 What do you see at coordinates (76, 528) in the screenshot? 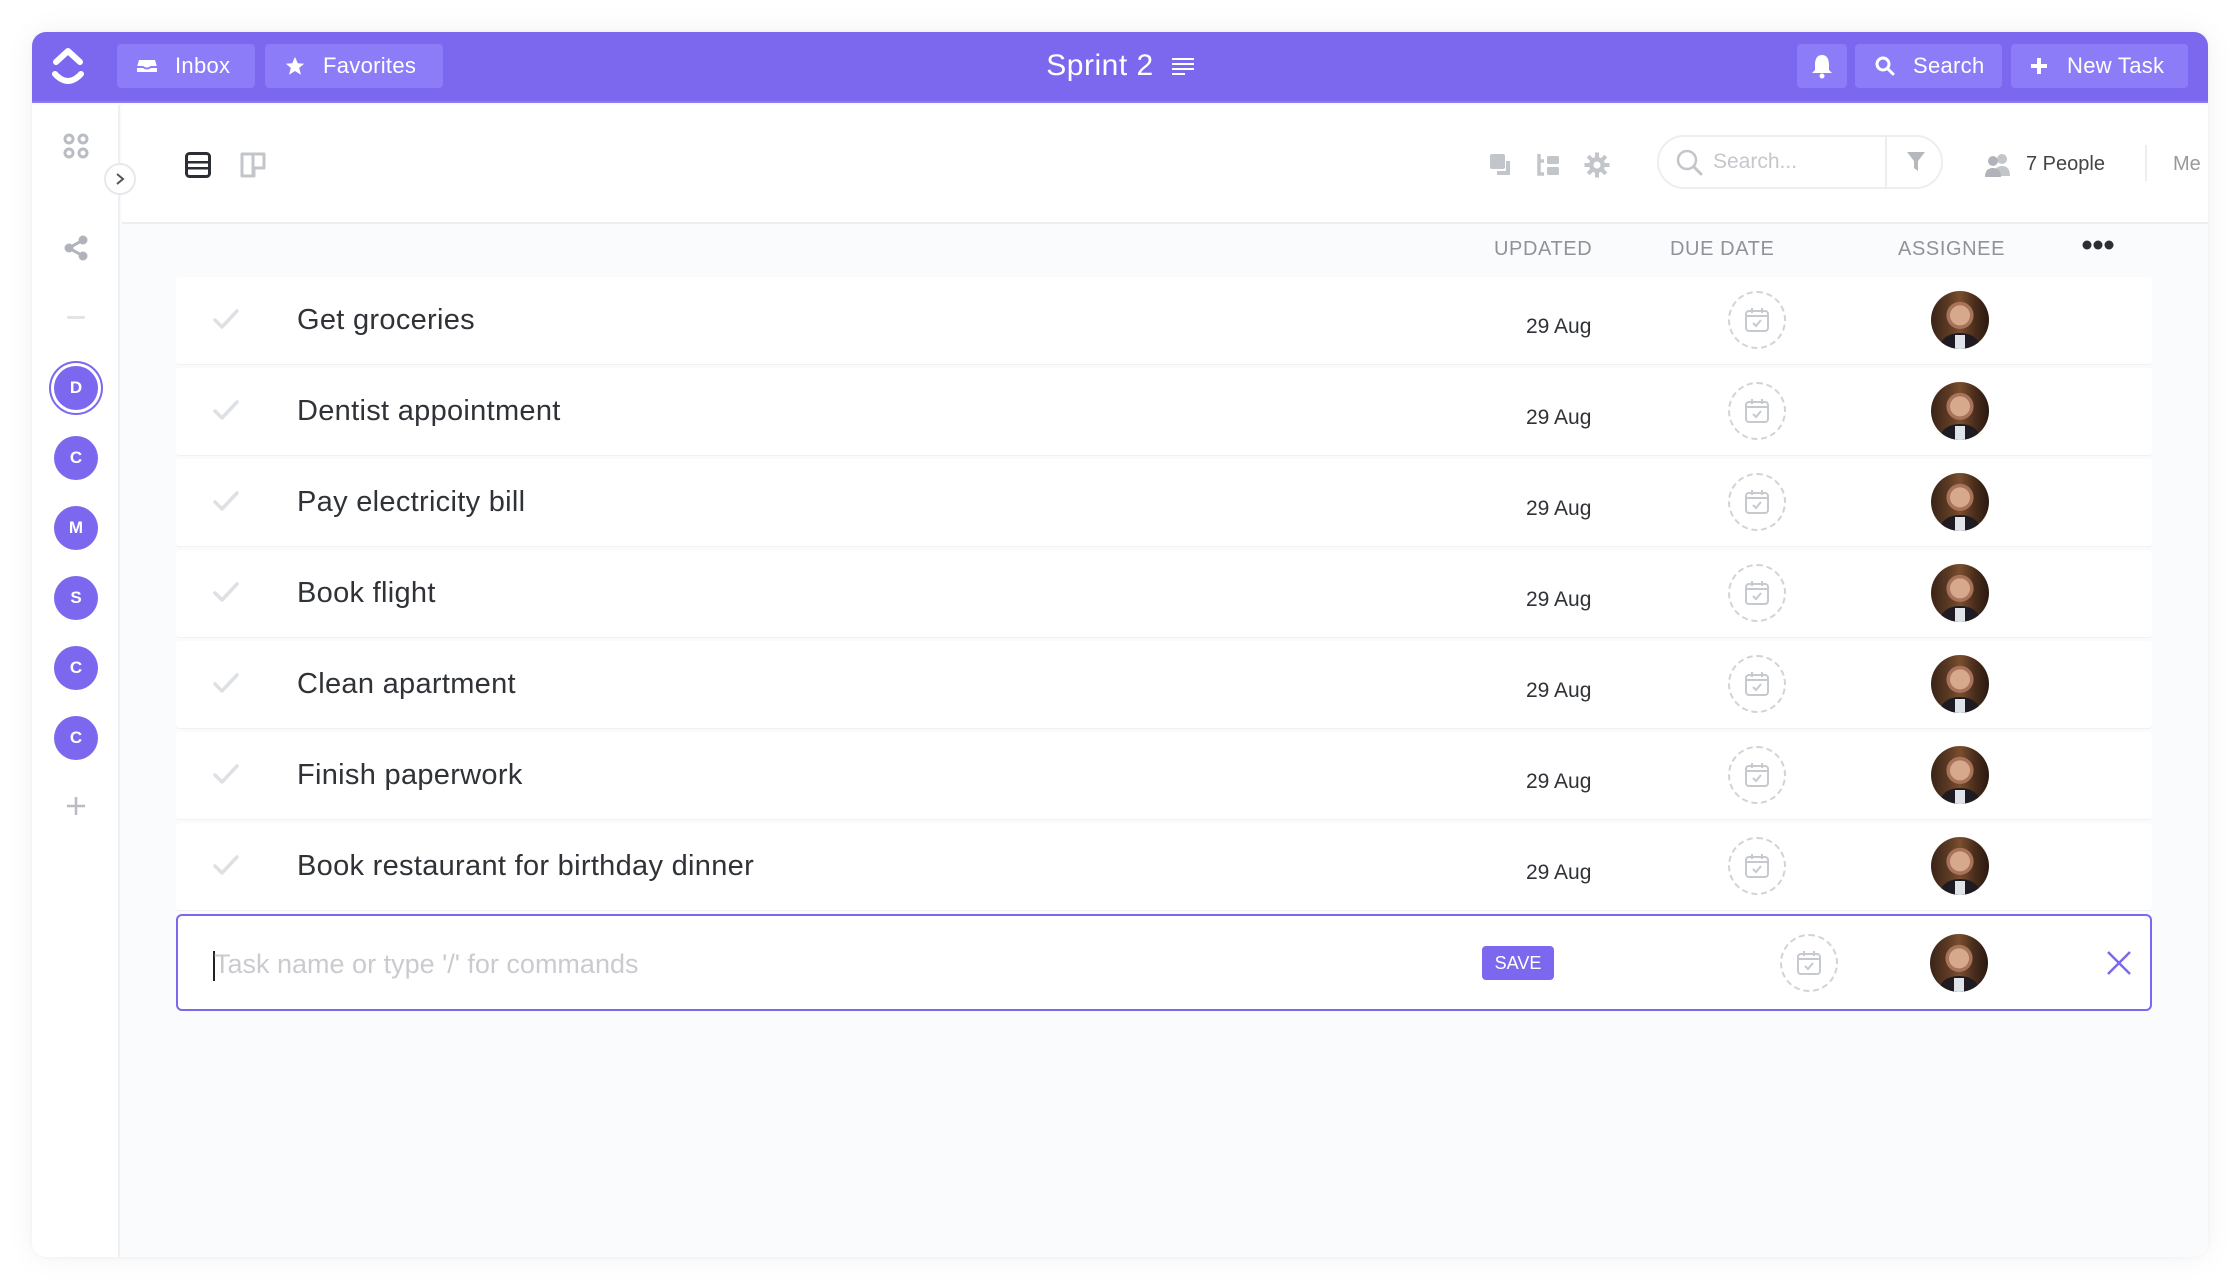
I see `space-avatar: M` at bounding box center [76, 528].